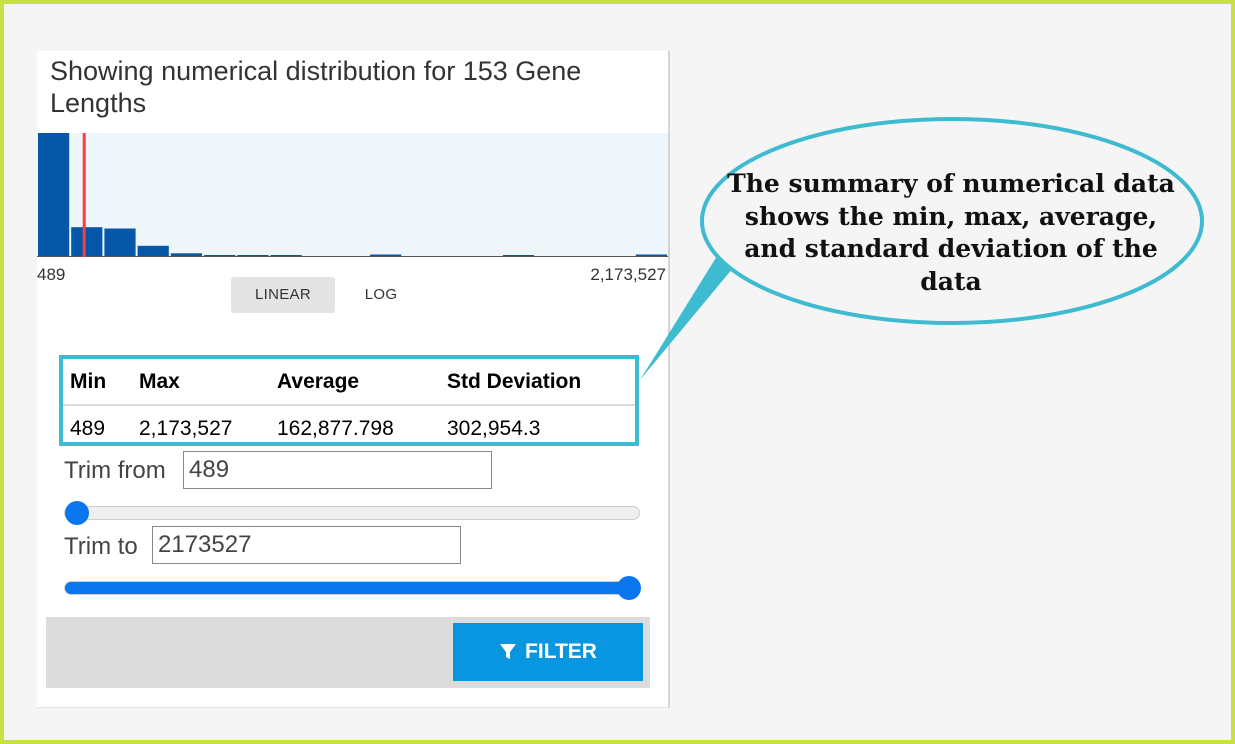 This screenshot has height=744, width=1235. What do you see at coordinates (561, 651) in the screenshot?
I see `filter-button-label: FILTER` at bounding box center [561, 651].